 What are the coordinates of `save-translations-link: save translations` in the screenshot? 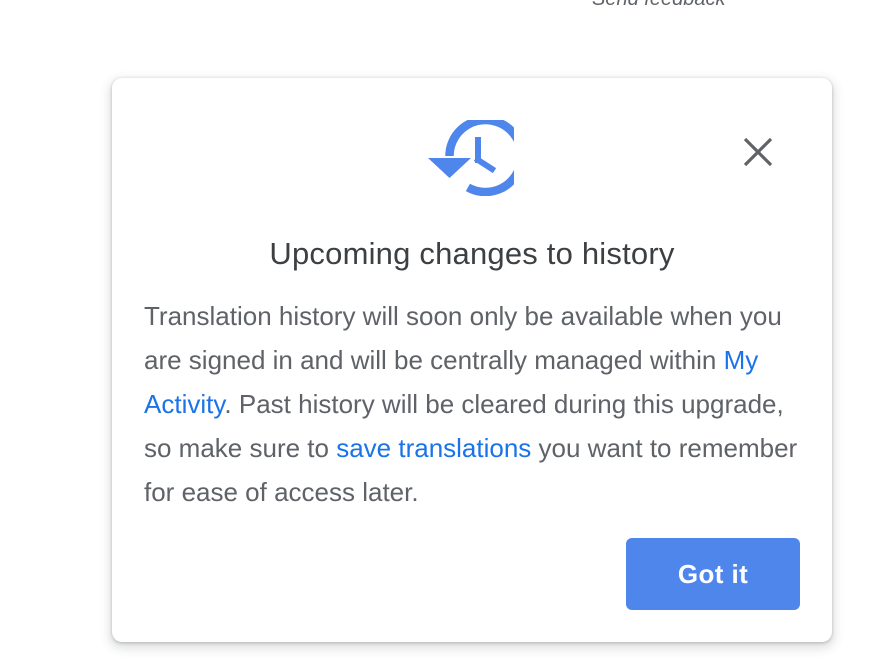 It's located at (433, 448).